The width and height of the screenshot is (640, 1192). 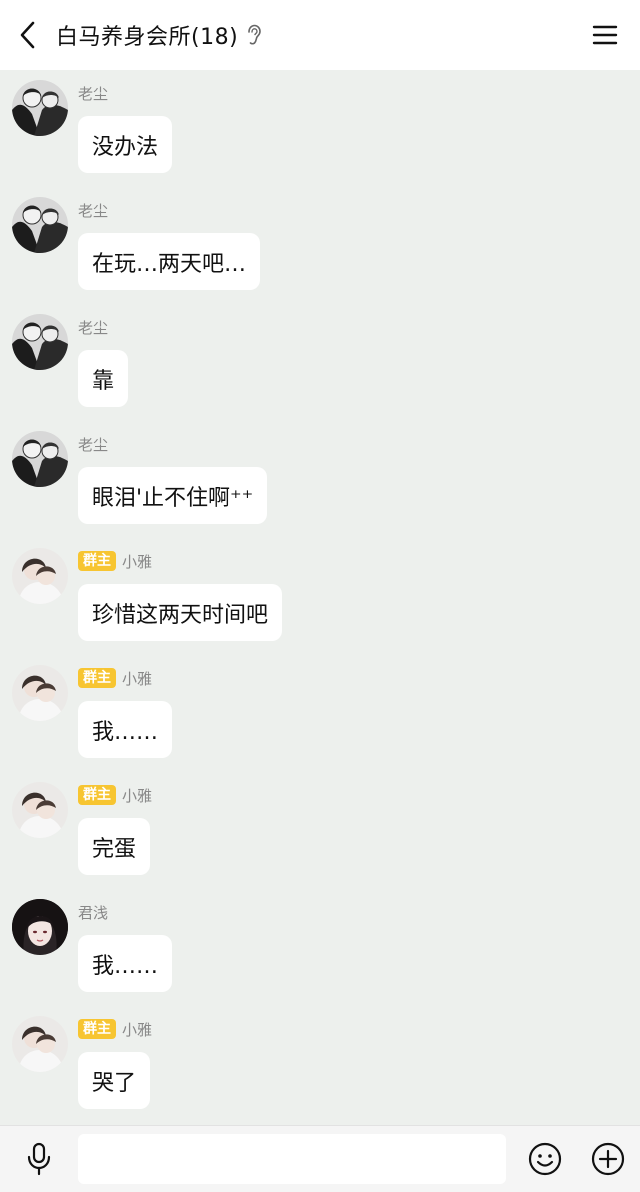 What do you see at coordinates (292, 1159) in the screenshot?
I see `message-input` at bounding box center [292, 1159].